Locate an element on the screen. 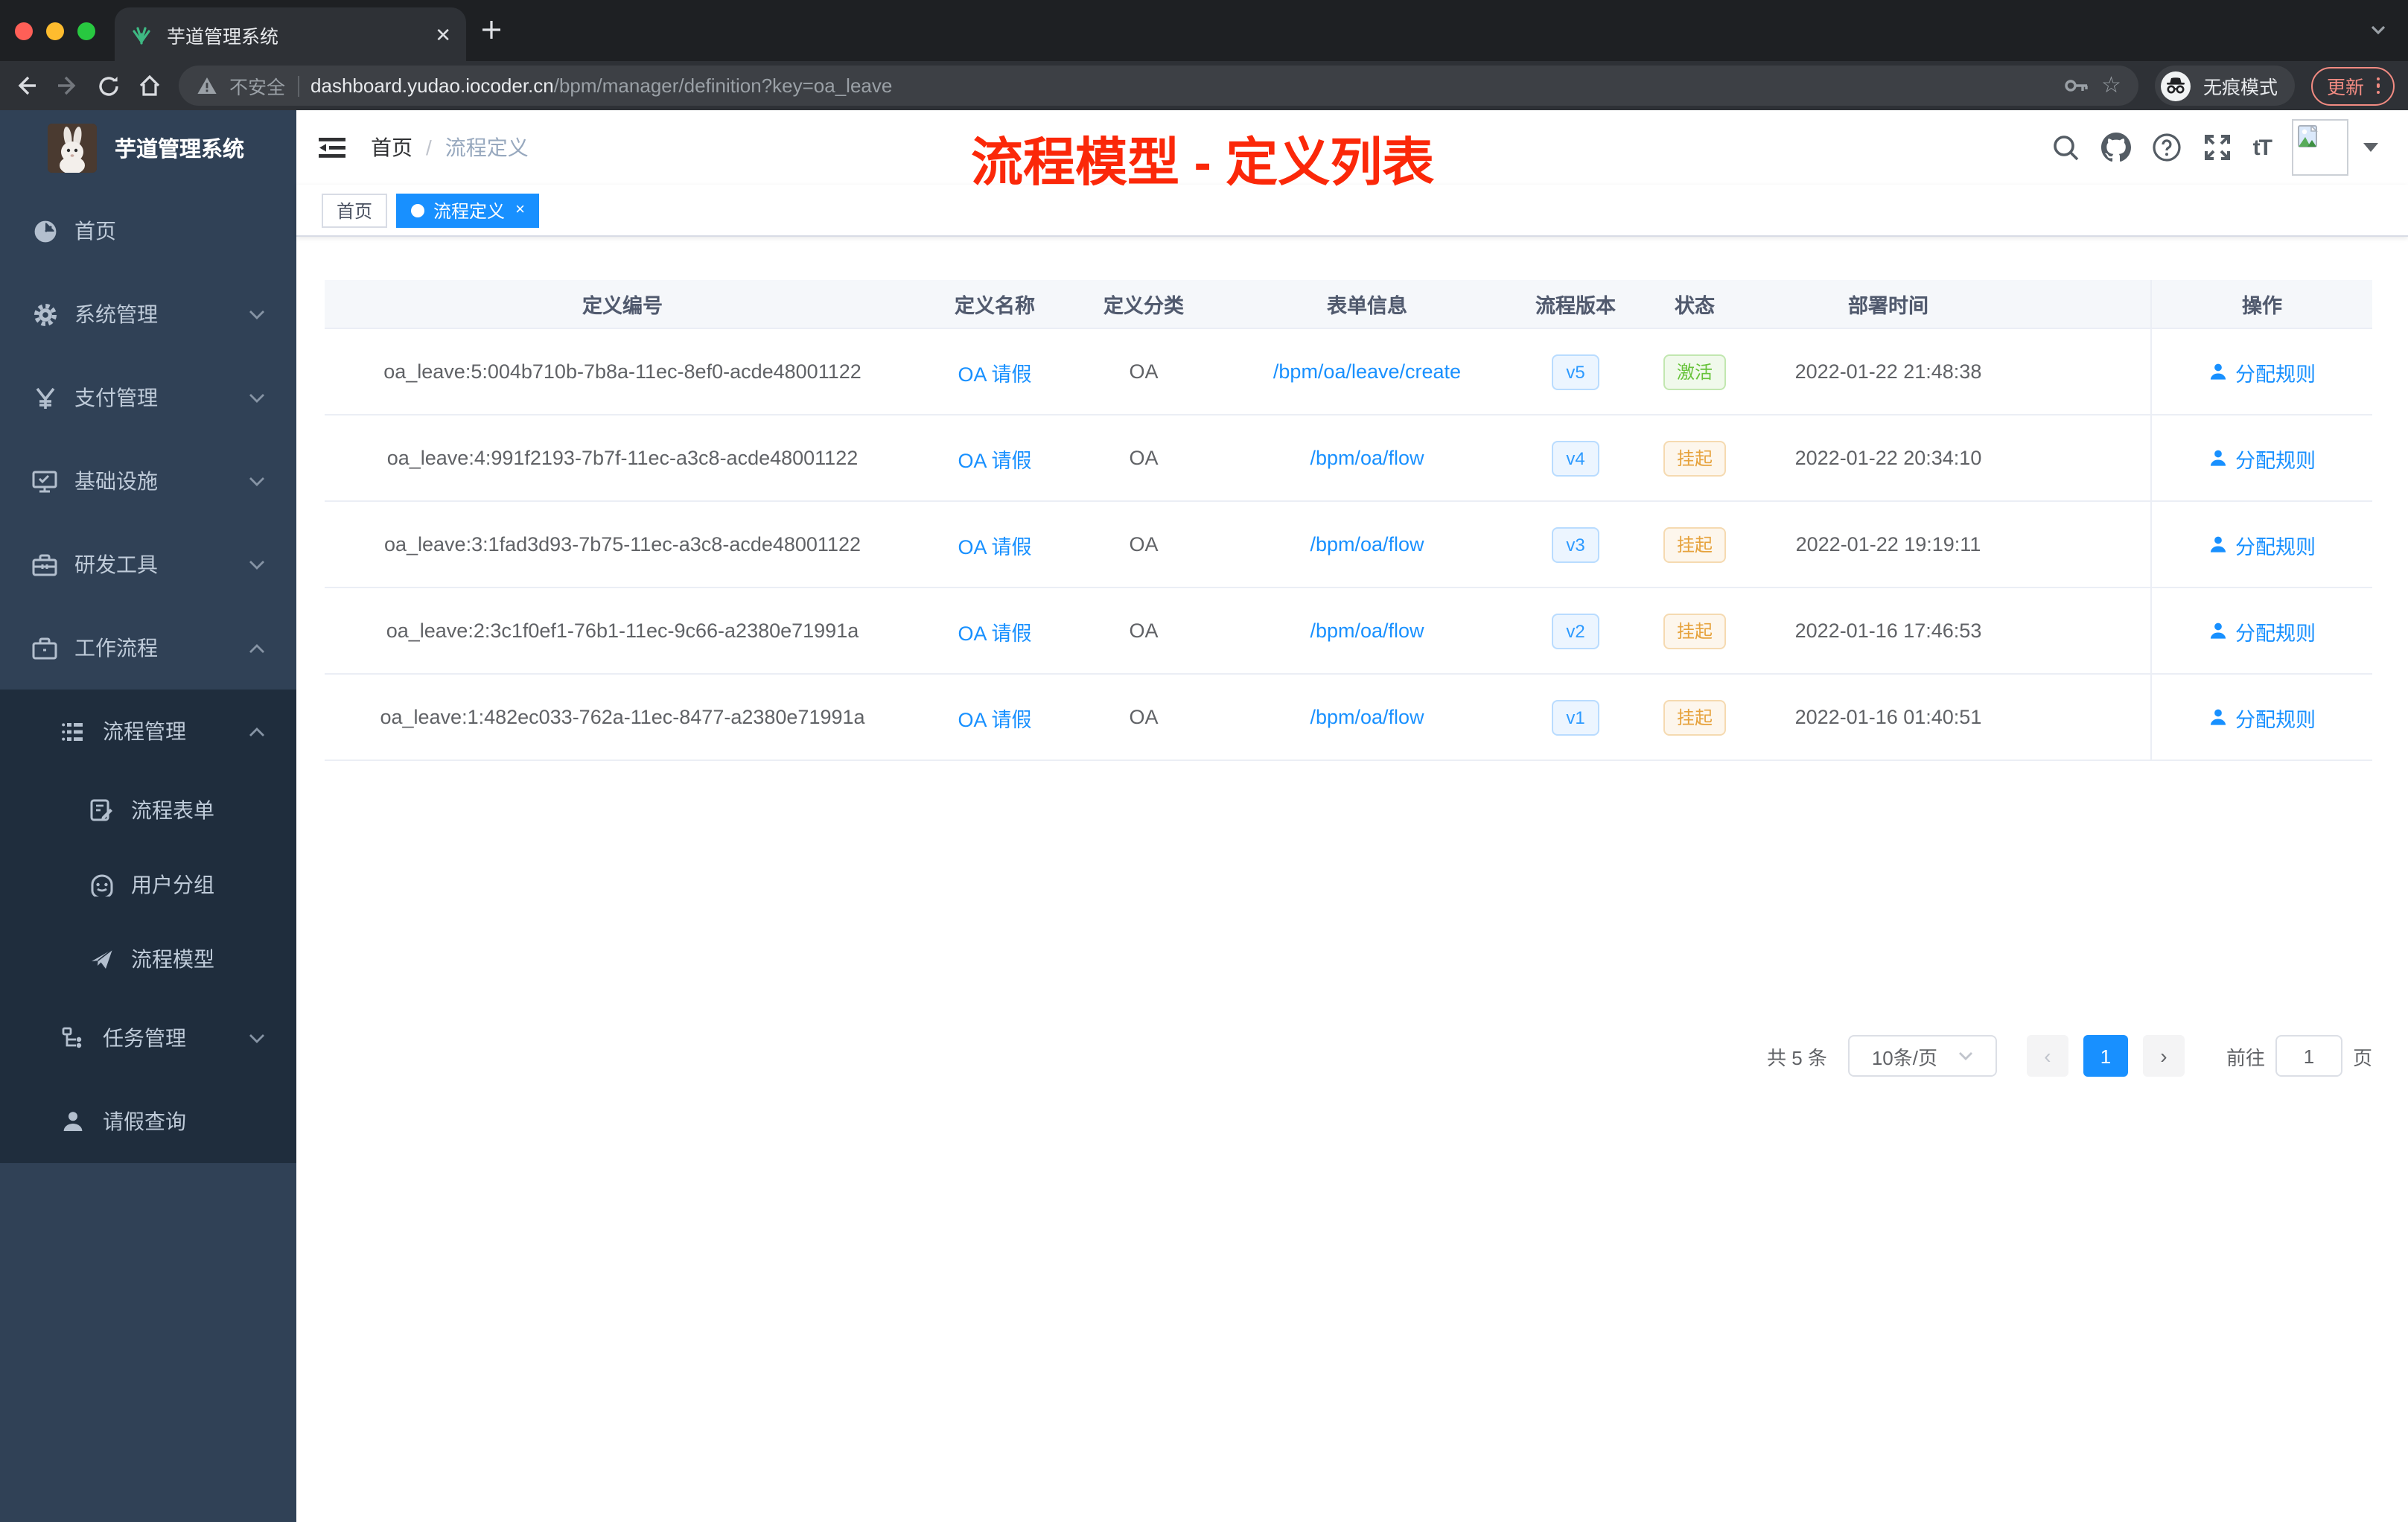 The width and height of the screenshot is (2408, 1522). sidebar-item-process-form: 流程表单 is located at coordinates (148, 810).